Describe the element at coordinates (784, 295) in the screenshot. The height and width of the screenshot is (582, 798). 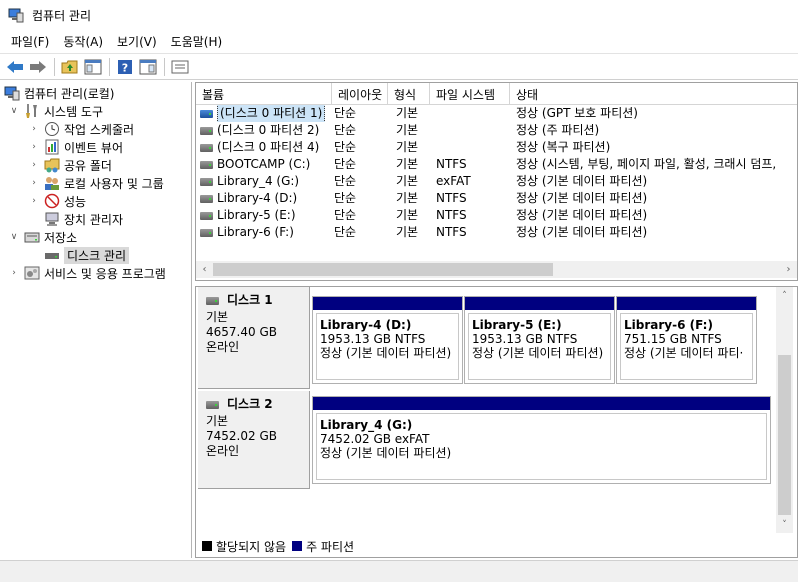
I see `scroll-up-icon: ˄` at that location.